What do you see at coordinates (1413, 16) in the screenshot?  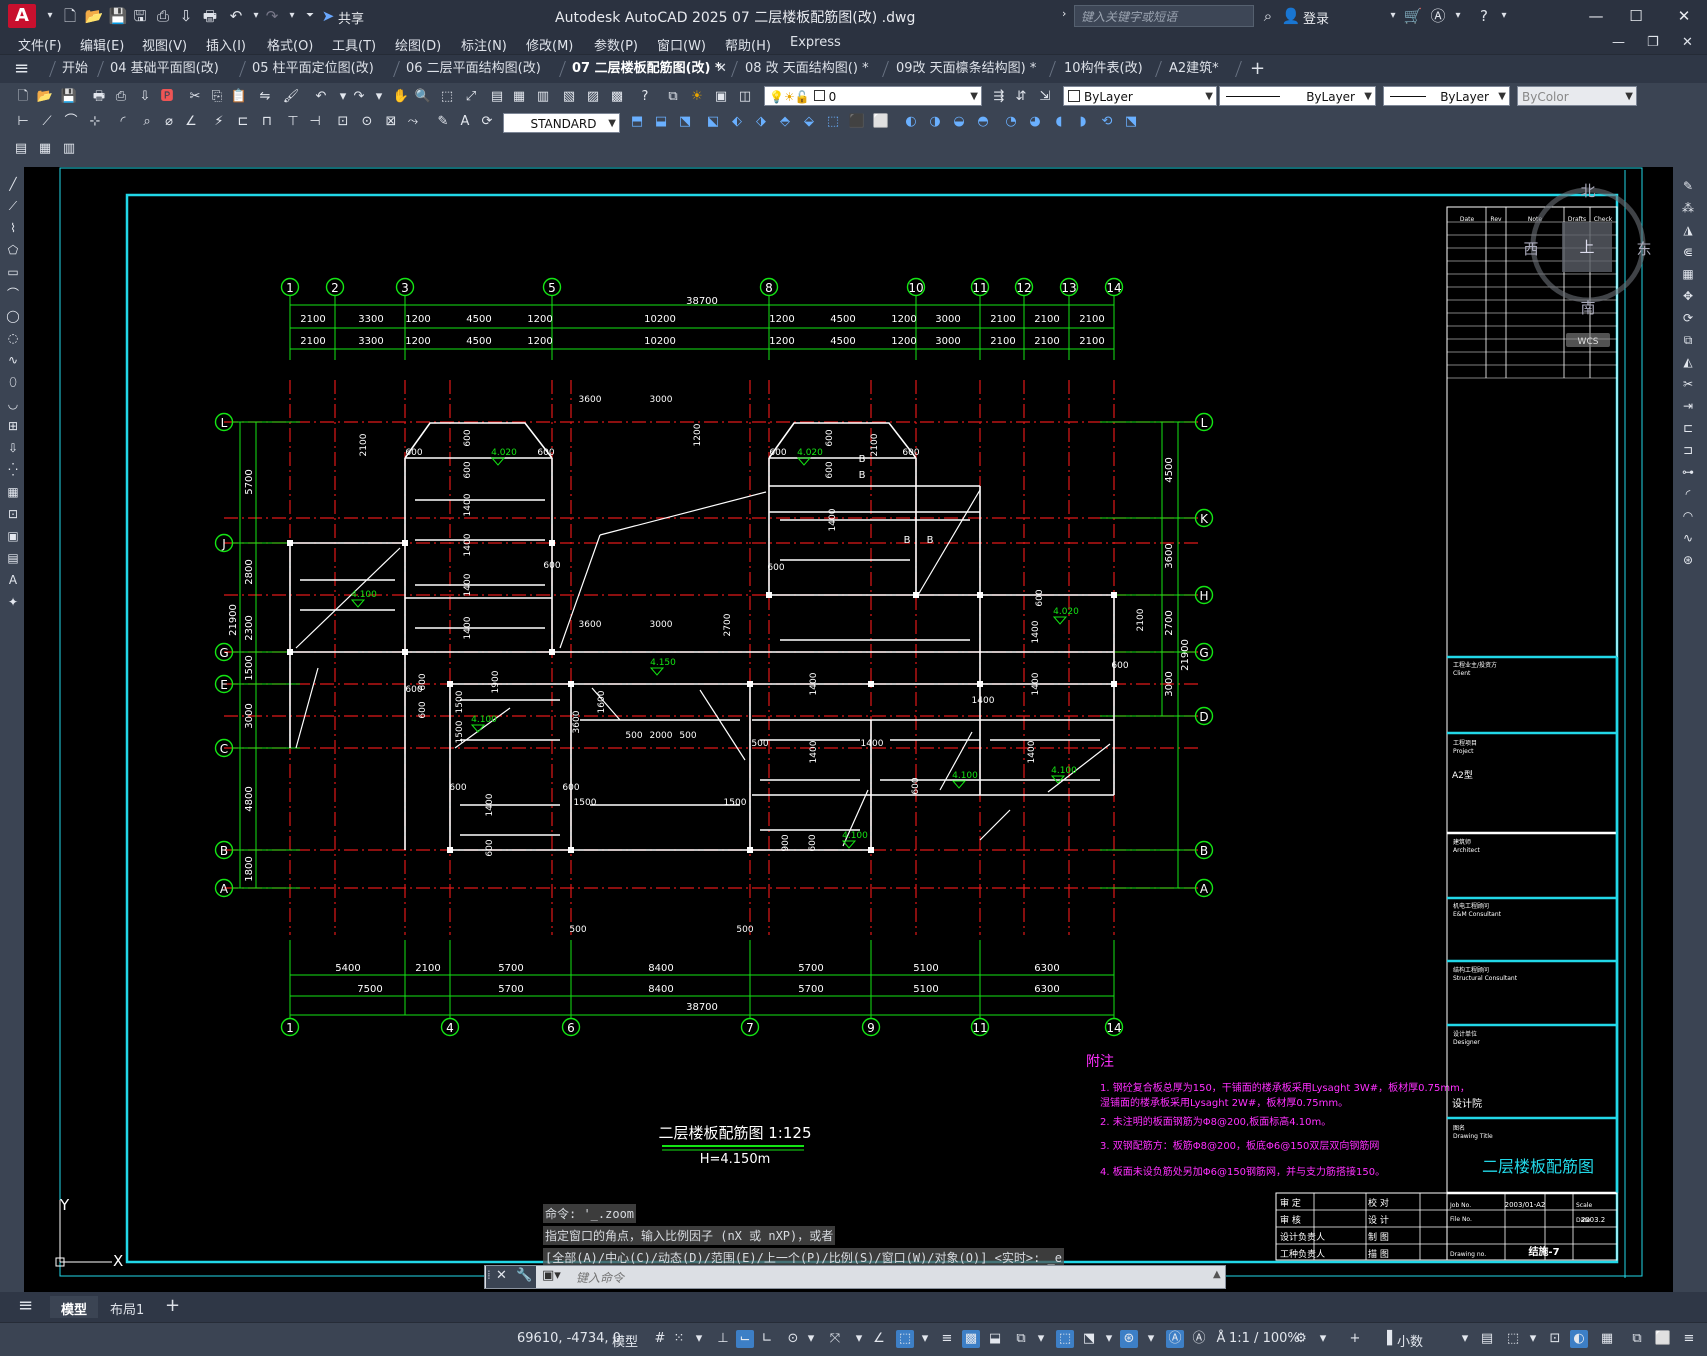 I see `cart-icon: 🛒` at bounding box center [1413, 16].